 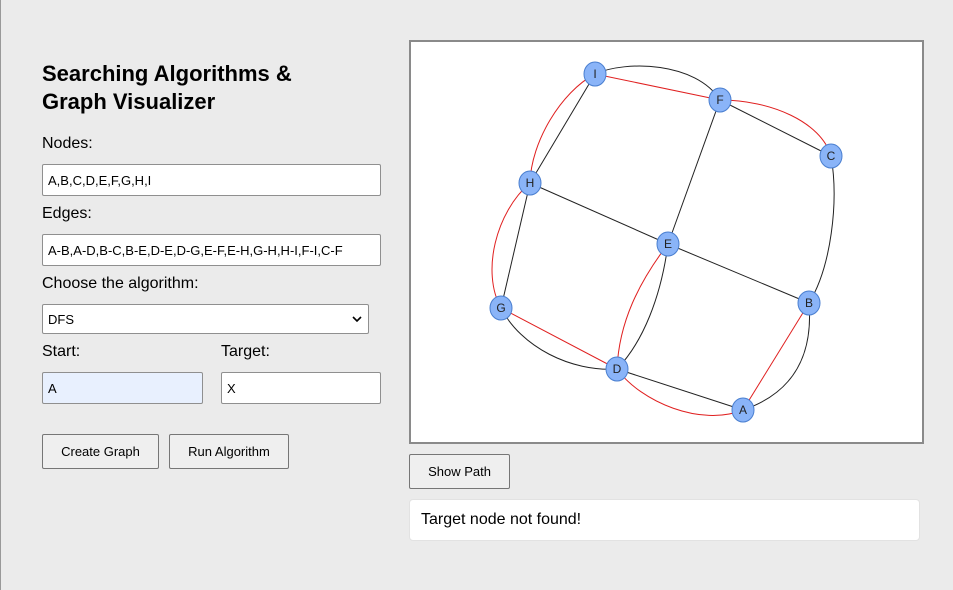 I want to click on graph-edge-e-h, so click(x=599, y=213).